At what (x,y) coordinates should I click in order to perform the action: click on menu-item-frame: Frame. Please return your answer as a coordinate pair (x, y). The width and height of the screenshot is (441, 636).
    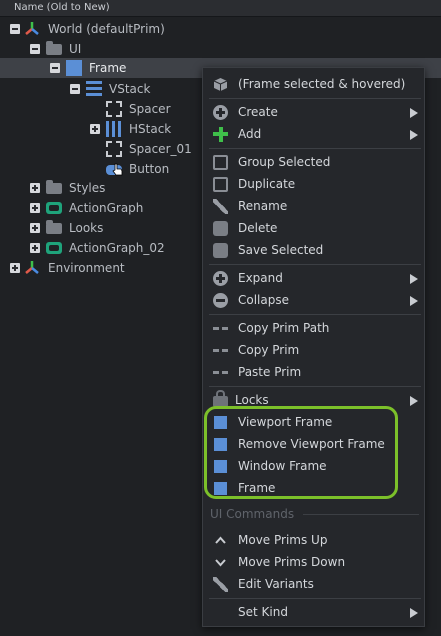
    Looking at the image, I should click on (314, 488).